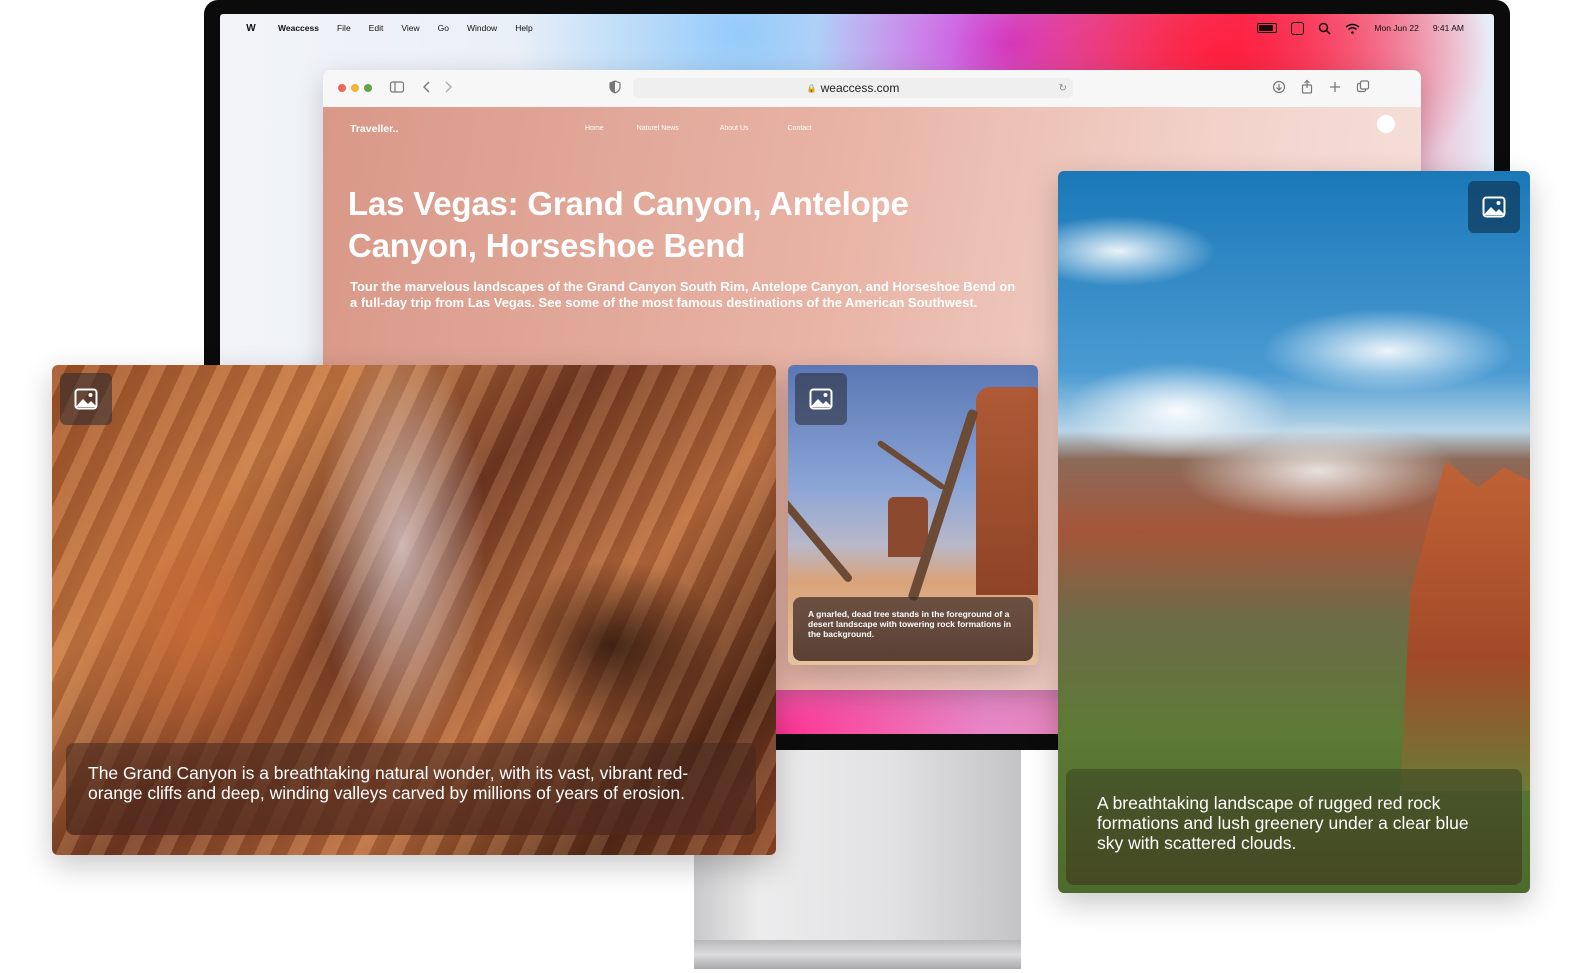 The height and width of the screenshot is (973, 1574). Describe the element at coordinates (410, 28) in the screenshot. I see `menu-view: View` at that location.